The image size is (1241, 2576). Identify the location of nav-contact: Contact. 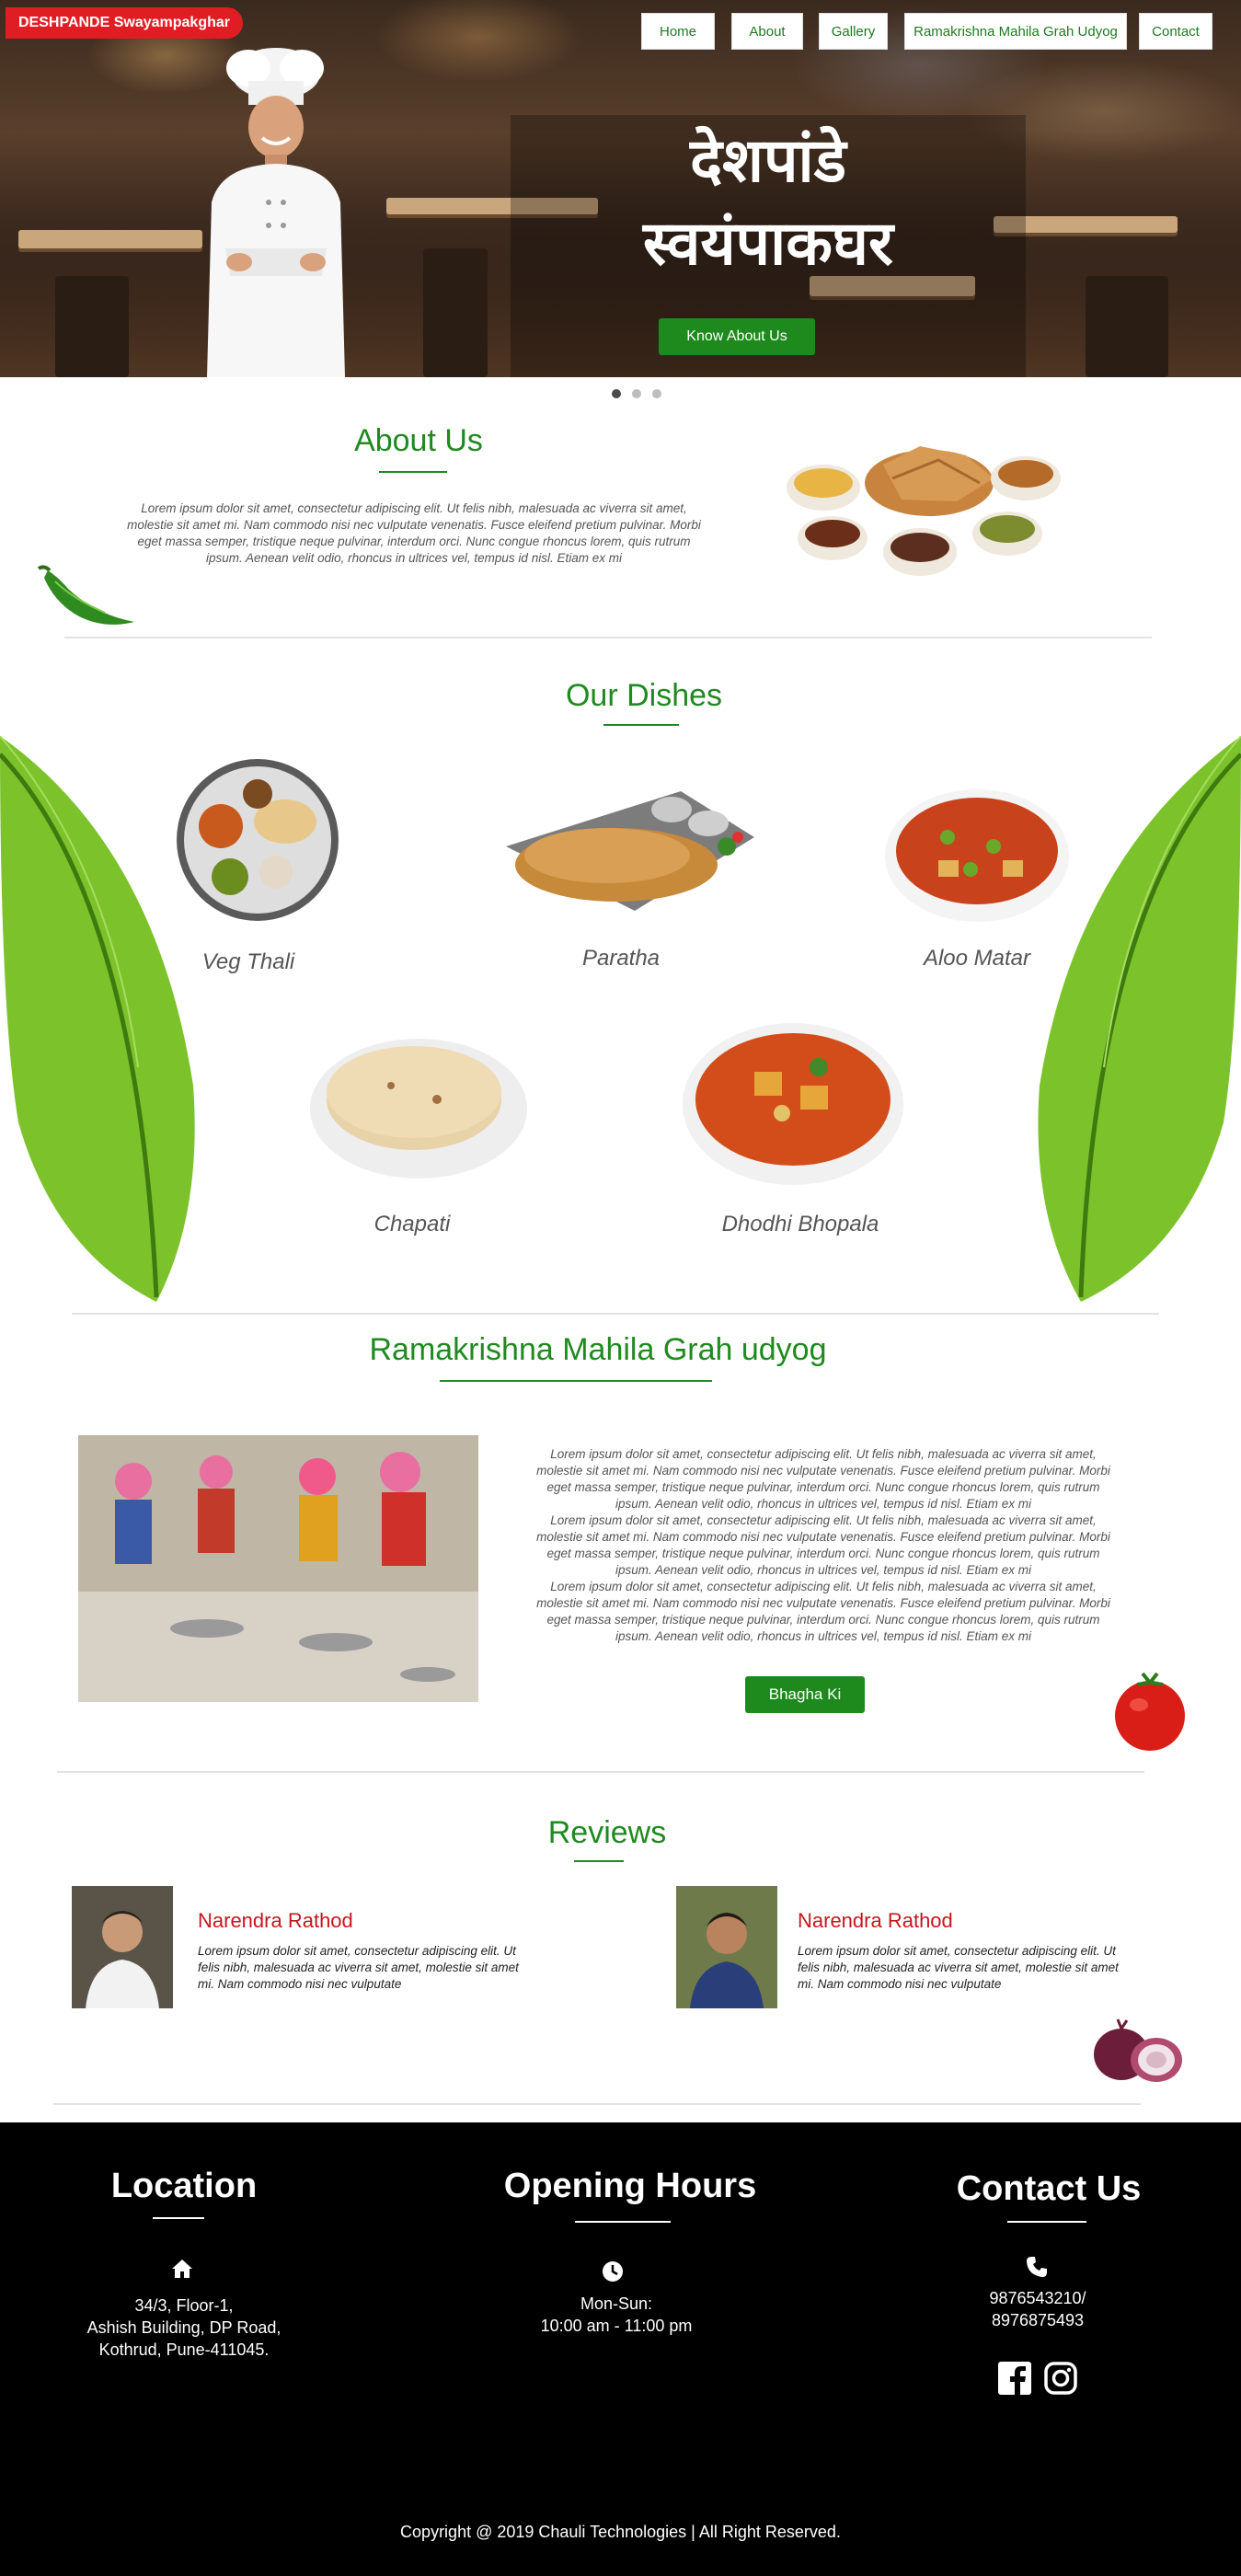
(1175, 32).